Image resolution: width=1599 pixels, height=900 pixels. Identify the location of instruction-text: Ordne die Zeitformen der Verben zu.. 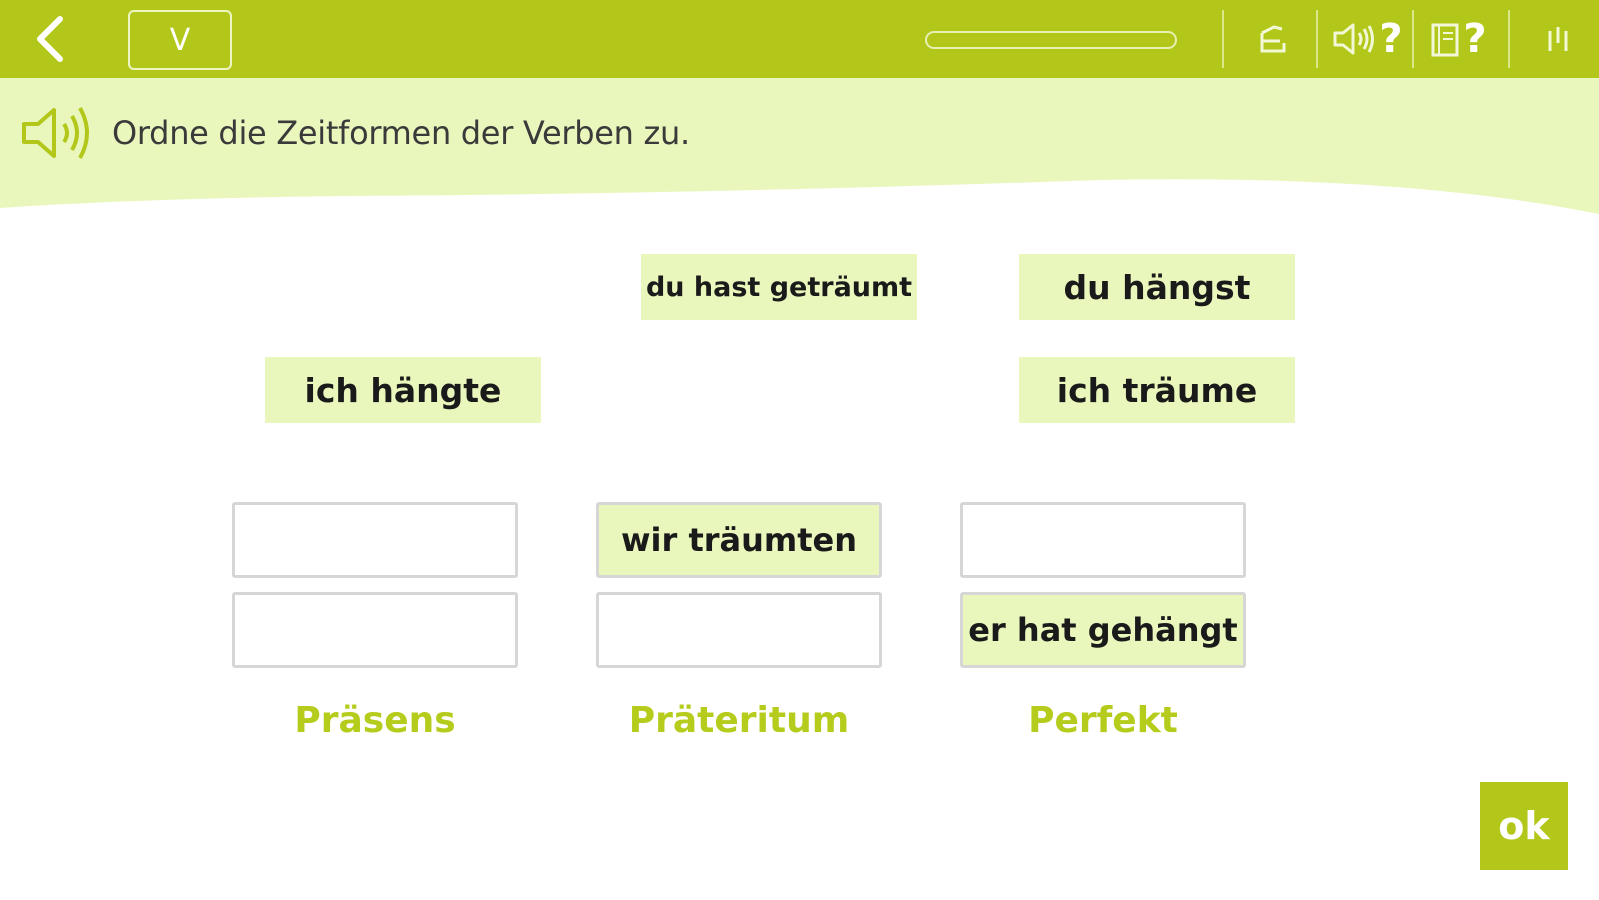
(401, 133).